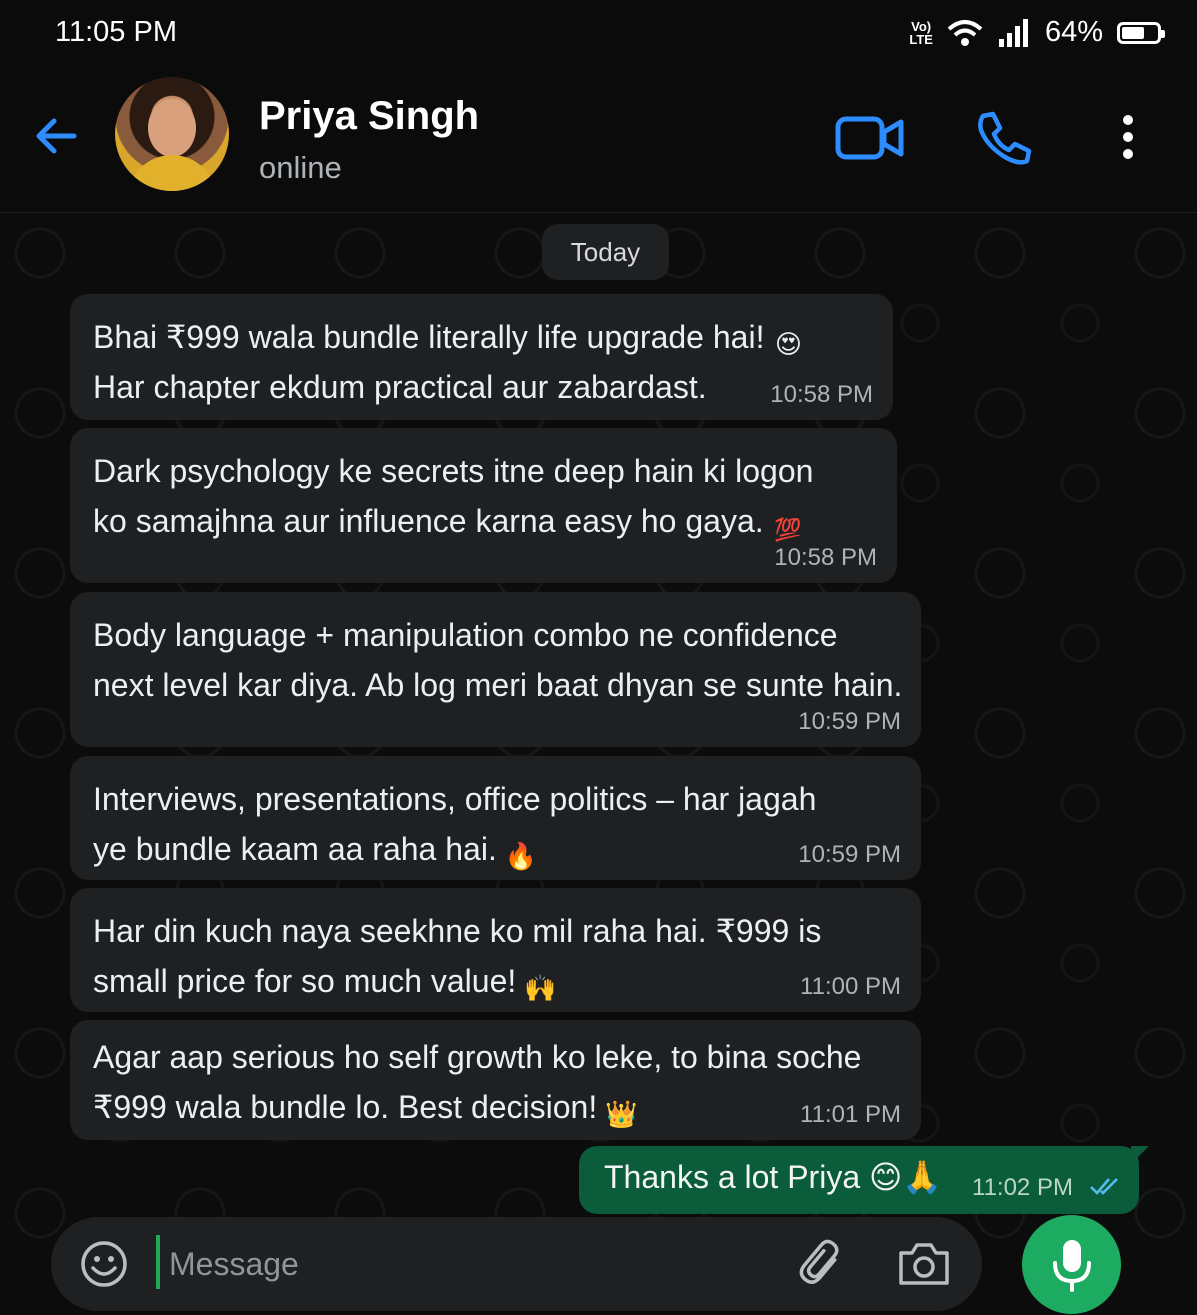 Image resolution: width=1197 pixels, height=1315 pixels. Describe the element at coordinates (598, 142) in the screenshot. I see `chat-header: Priya Singh online` at that location.